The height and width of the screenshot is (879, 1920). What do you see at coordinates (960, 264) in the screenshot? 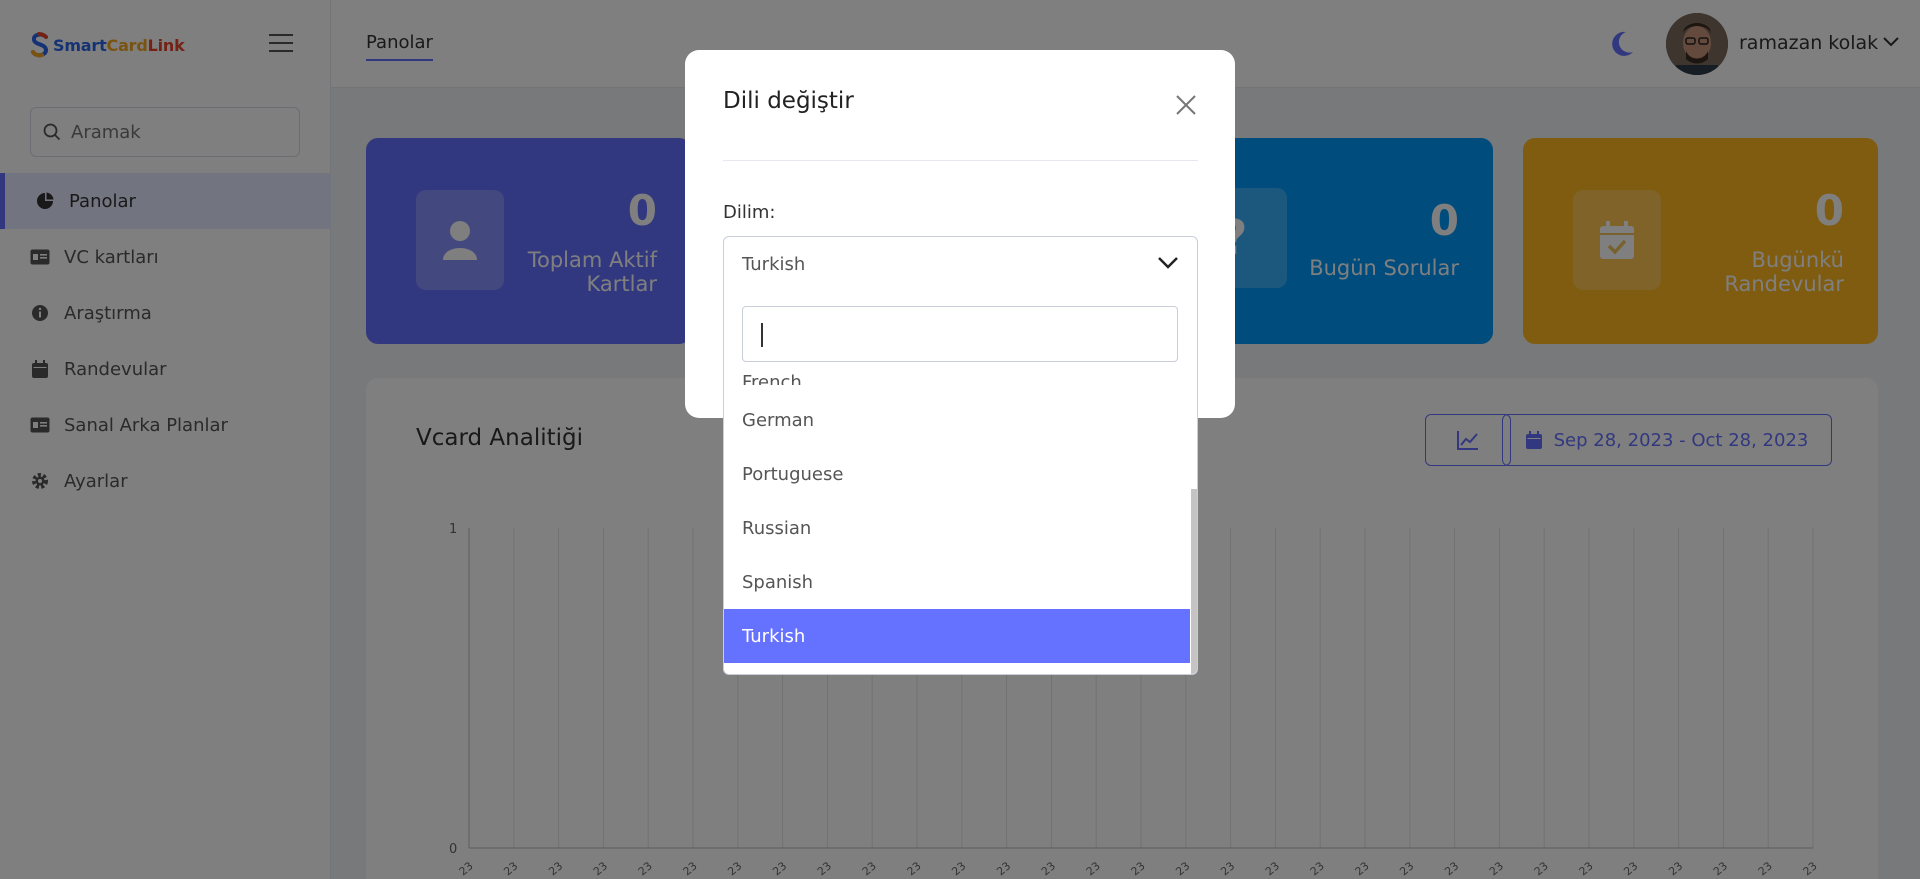
I see `language-select: Turkish` at bounding box center [960, 264].